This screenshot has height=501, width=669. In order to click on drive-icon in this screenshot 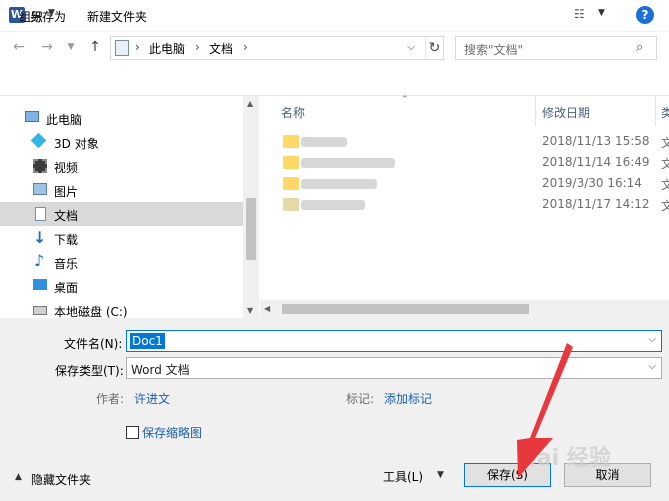, I will do `click(40, 310)`.